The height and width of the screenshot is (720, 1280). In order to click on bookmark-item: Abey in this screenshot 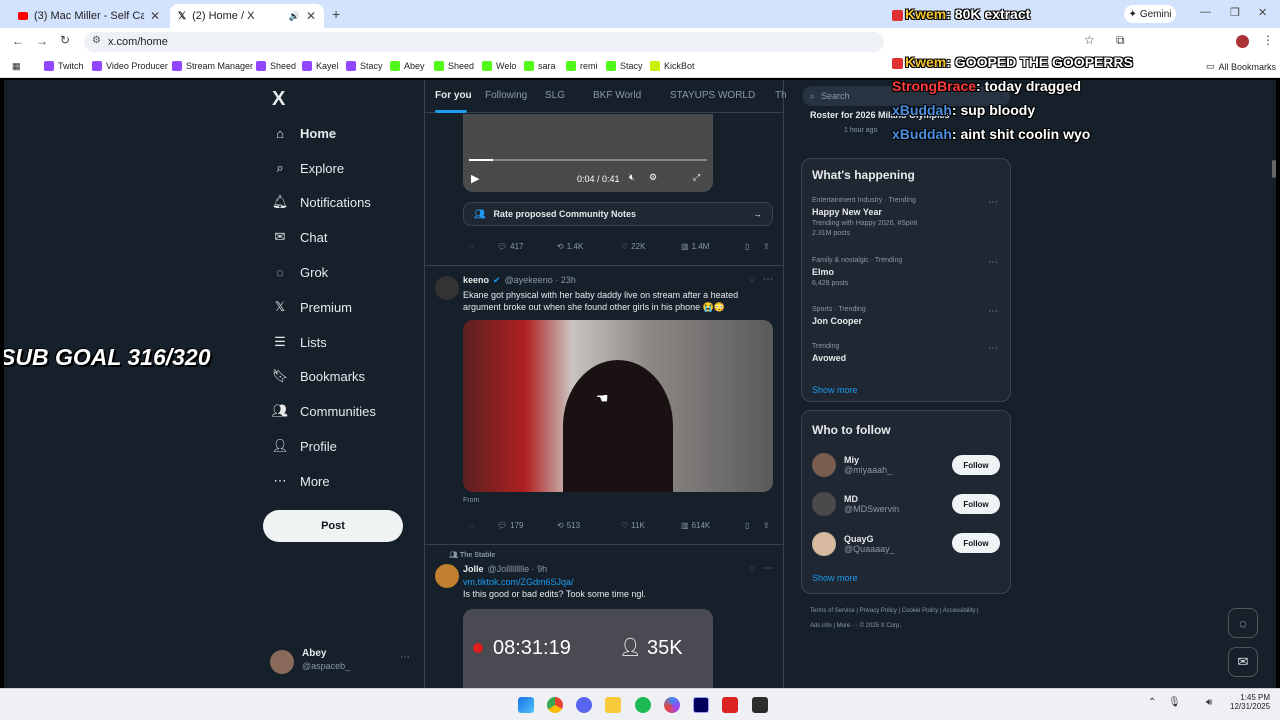, I will do `click(407, 66)`.